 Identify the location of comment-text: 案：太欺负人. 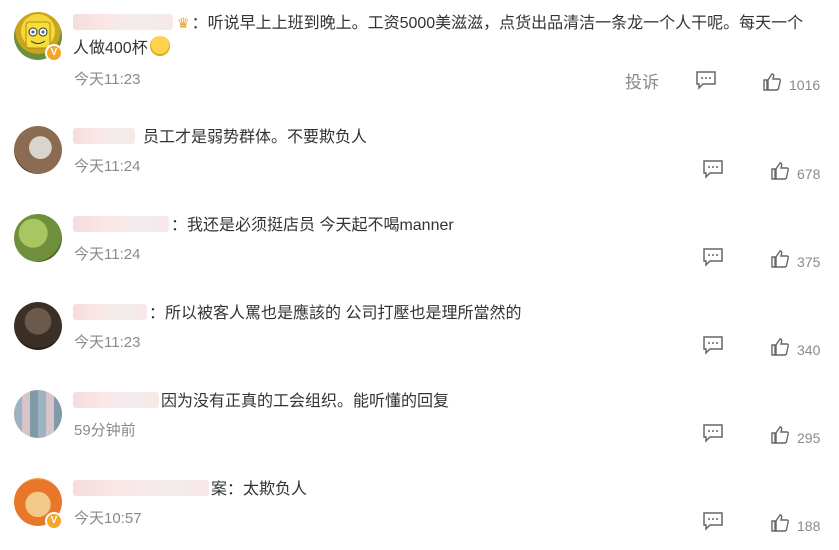
(452, 490).